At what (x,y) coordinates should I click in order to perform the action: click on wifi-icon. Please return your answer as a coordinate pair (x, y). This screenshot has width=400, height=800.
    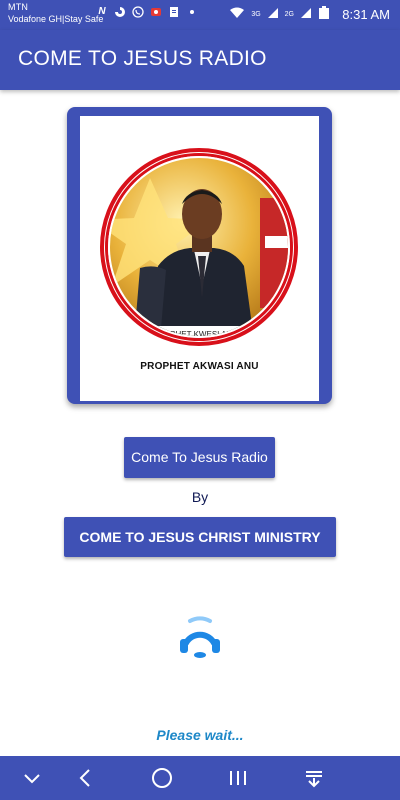
    Looking at the image, I should click on (237, 15).